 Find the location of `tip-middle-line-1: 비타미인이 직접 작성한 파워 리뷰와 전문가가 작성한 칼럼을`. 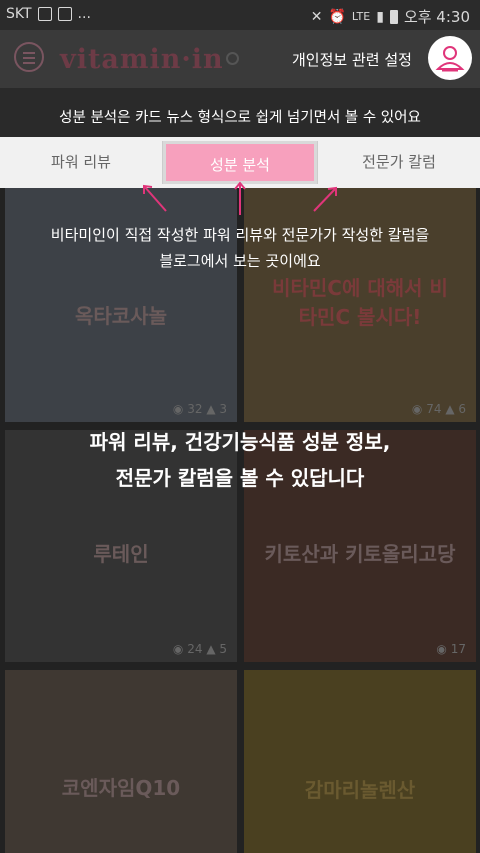

tip-middle-line-1: 비타미인이 직접 작성한 파워 리뷰와 전문가가 작성한 칼럼을 is located at coordinates (240, 235).